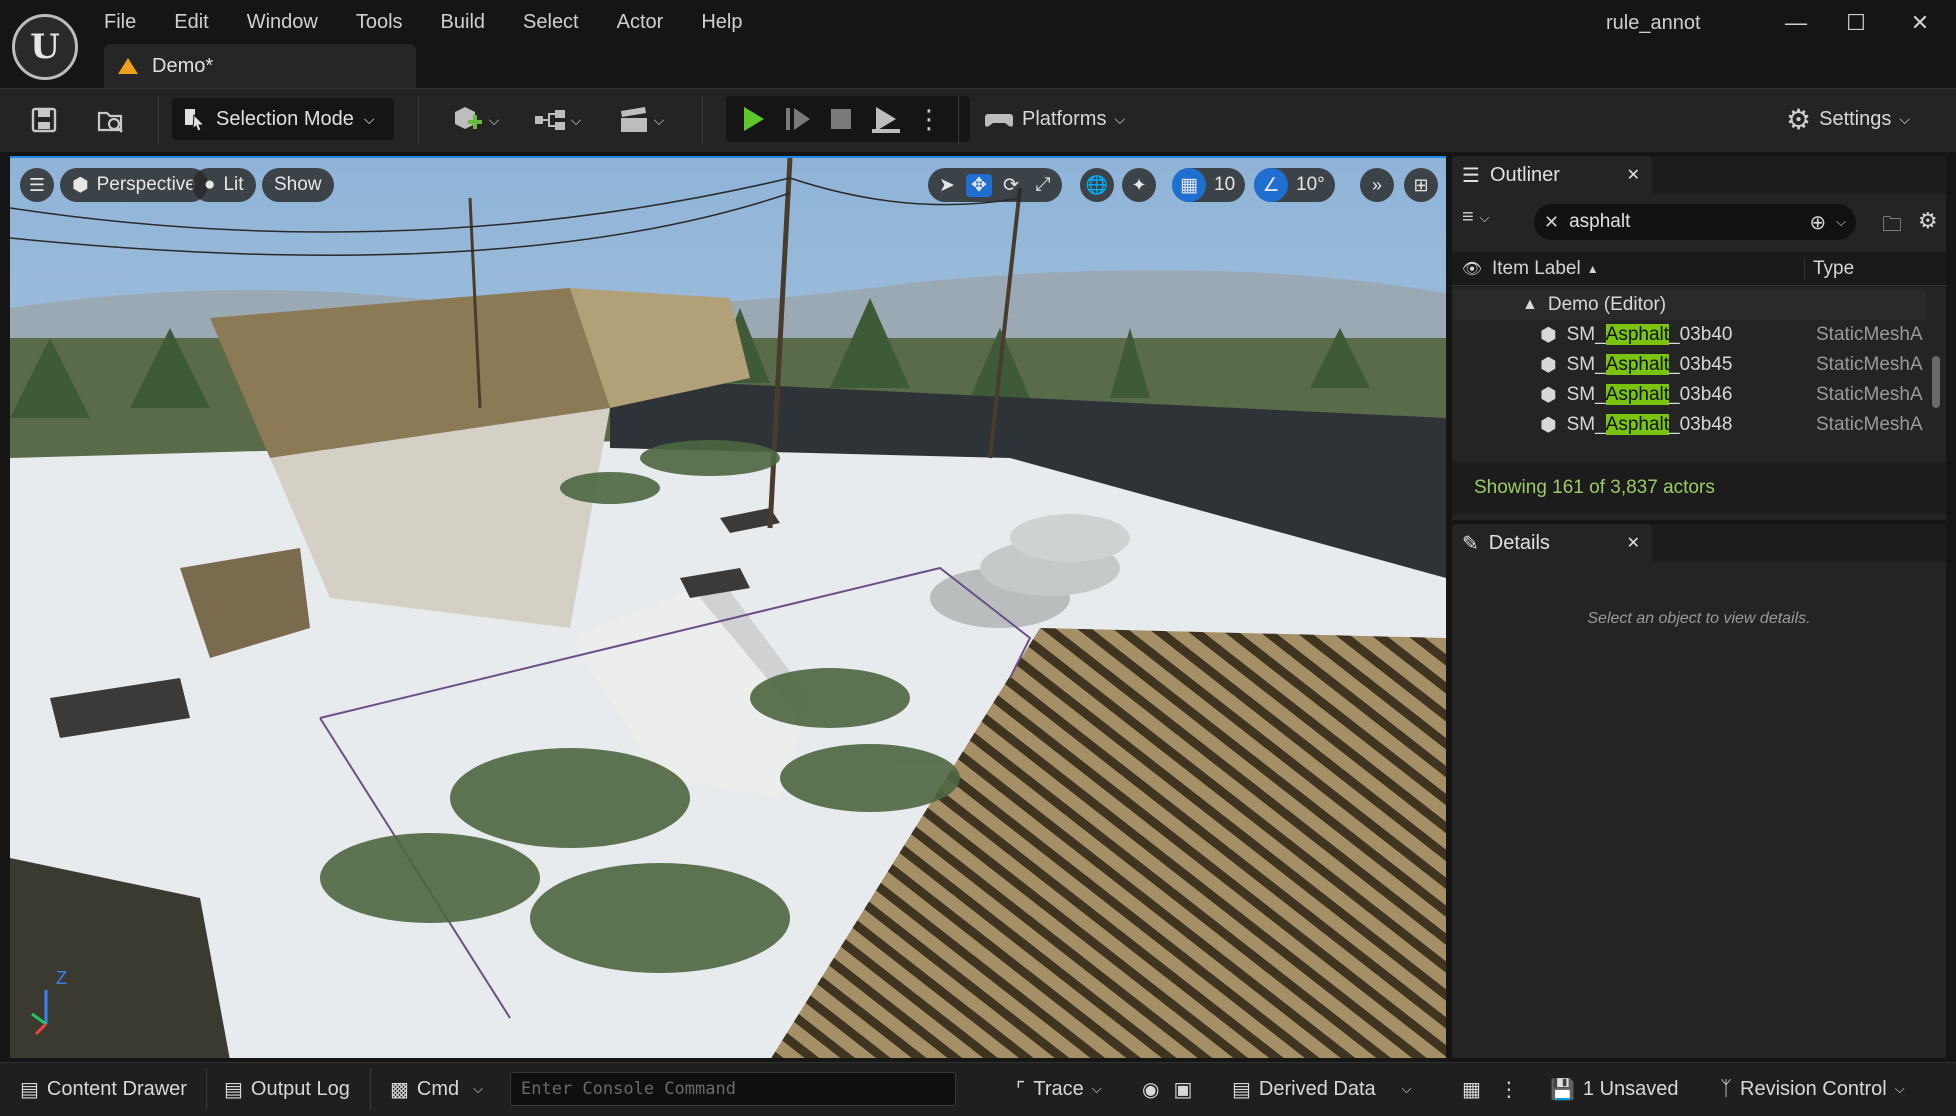 The width and height of the screenshot is (1956, 1116). Describe the element at coordinates (1599, 222) in the screenshot. I see `search-input: asphalt` at that location.